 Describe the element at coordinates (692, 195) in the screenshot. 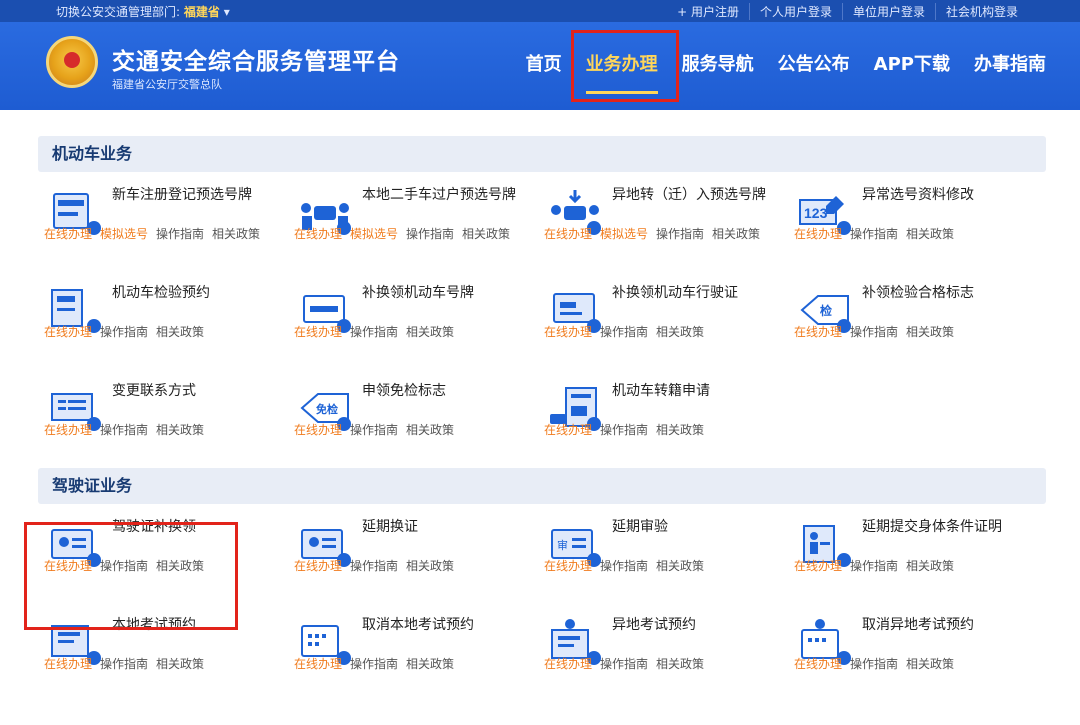

I see `service-title: 异地转（迁）入预选号牌` at that location.